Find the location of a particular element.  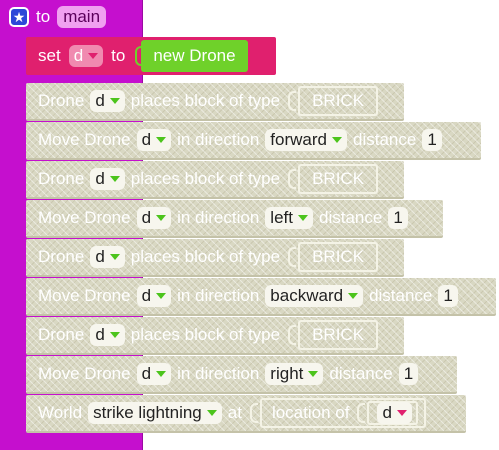

location-slot: location of d is located at coordinates (337, 413).